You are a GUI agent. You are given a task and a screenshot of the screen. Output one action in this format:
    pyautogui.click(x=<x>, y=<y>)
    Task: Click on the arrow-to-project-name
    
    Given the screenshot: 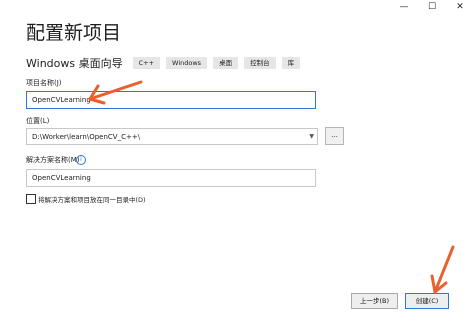 What is the action you would take?
    pyautogui.click(x=115, y=92)
    